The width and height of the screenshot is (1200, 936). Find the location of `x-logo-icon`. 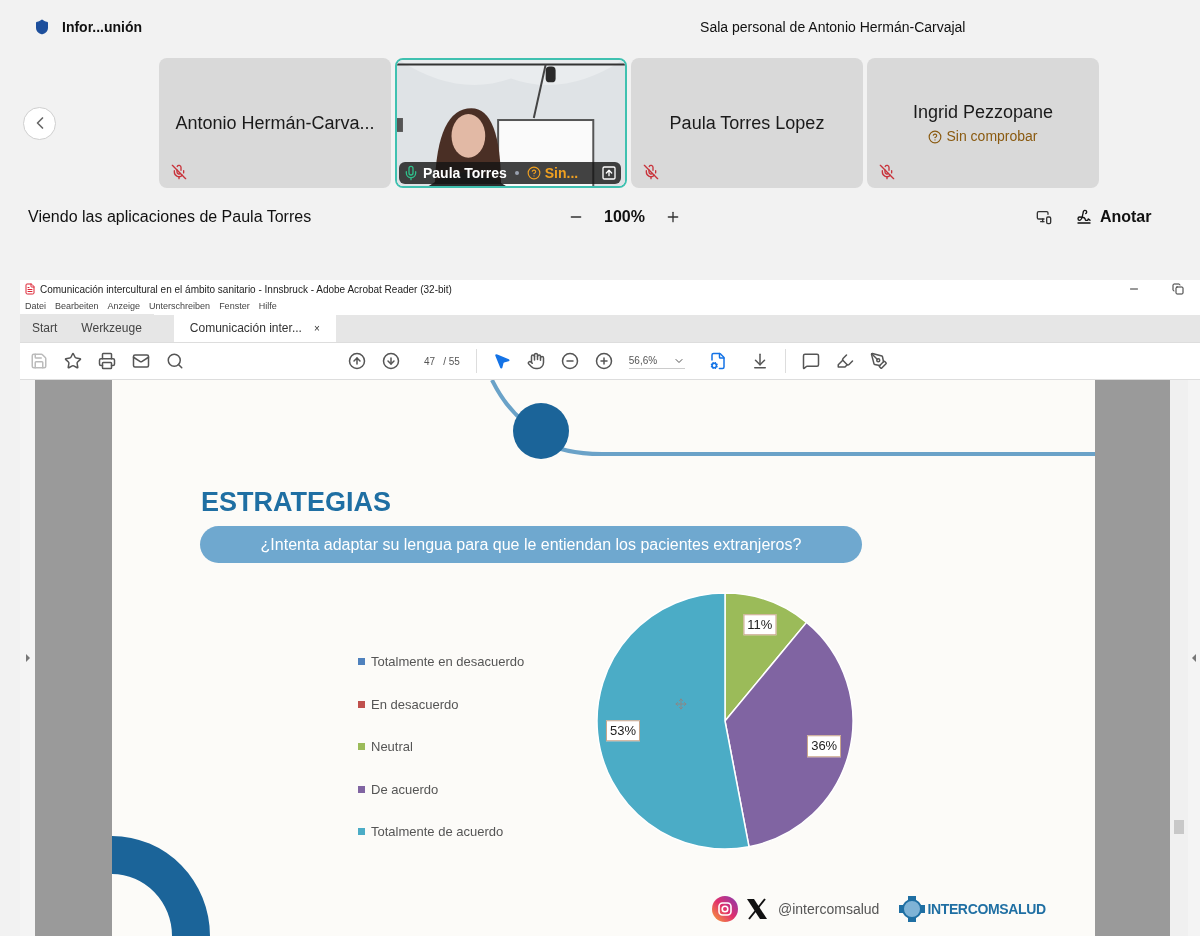

x-logo-icon is located at coordinates (757, 909).